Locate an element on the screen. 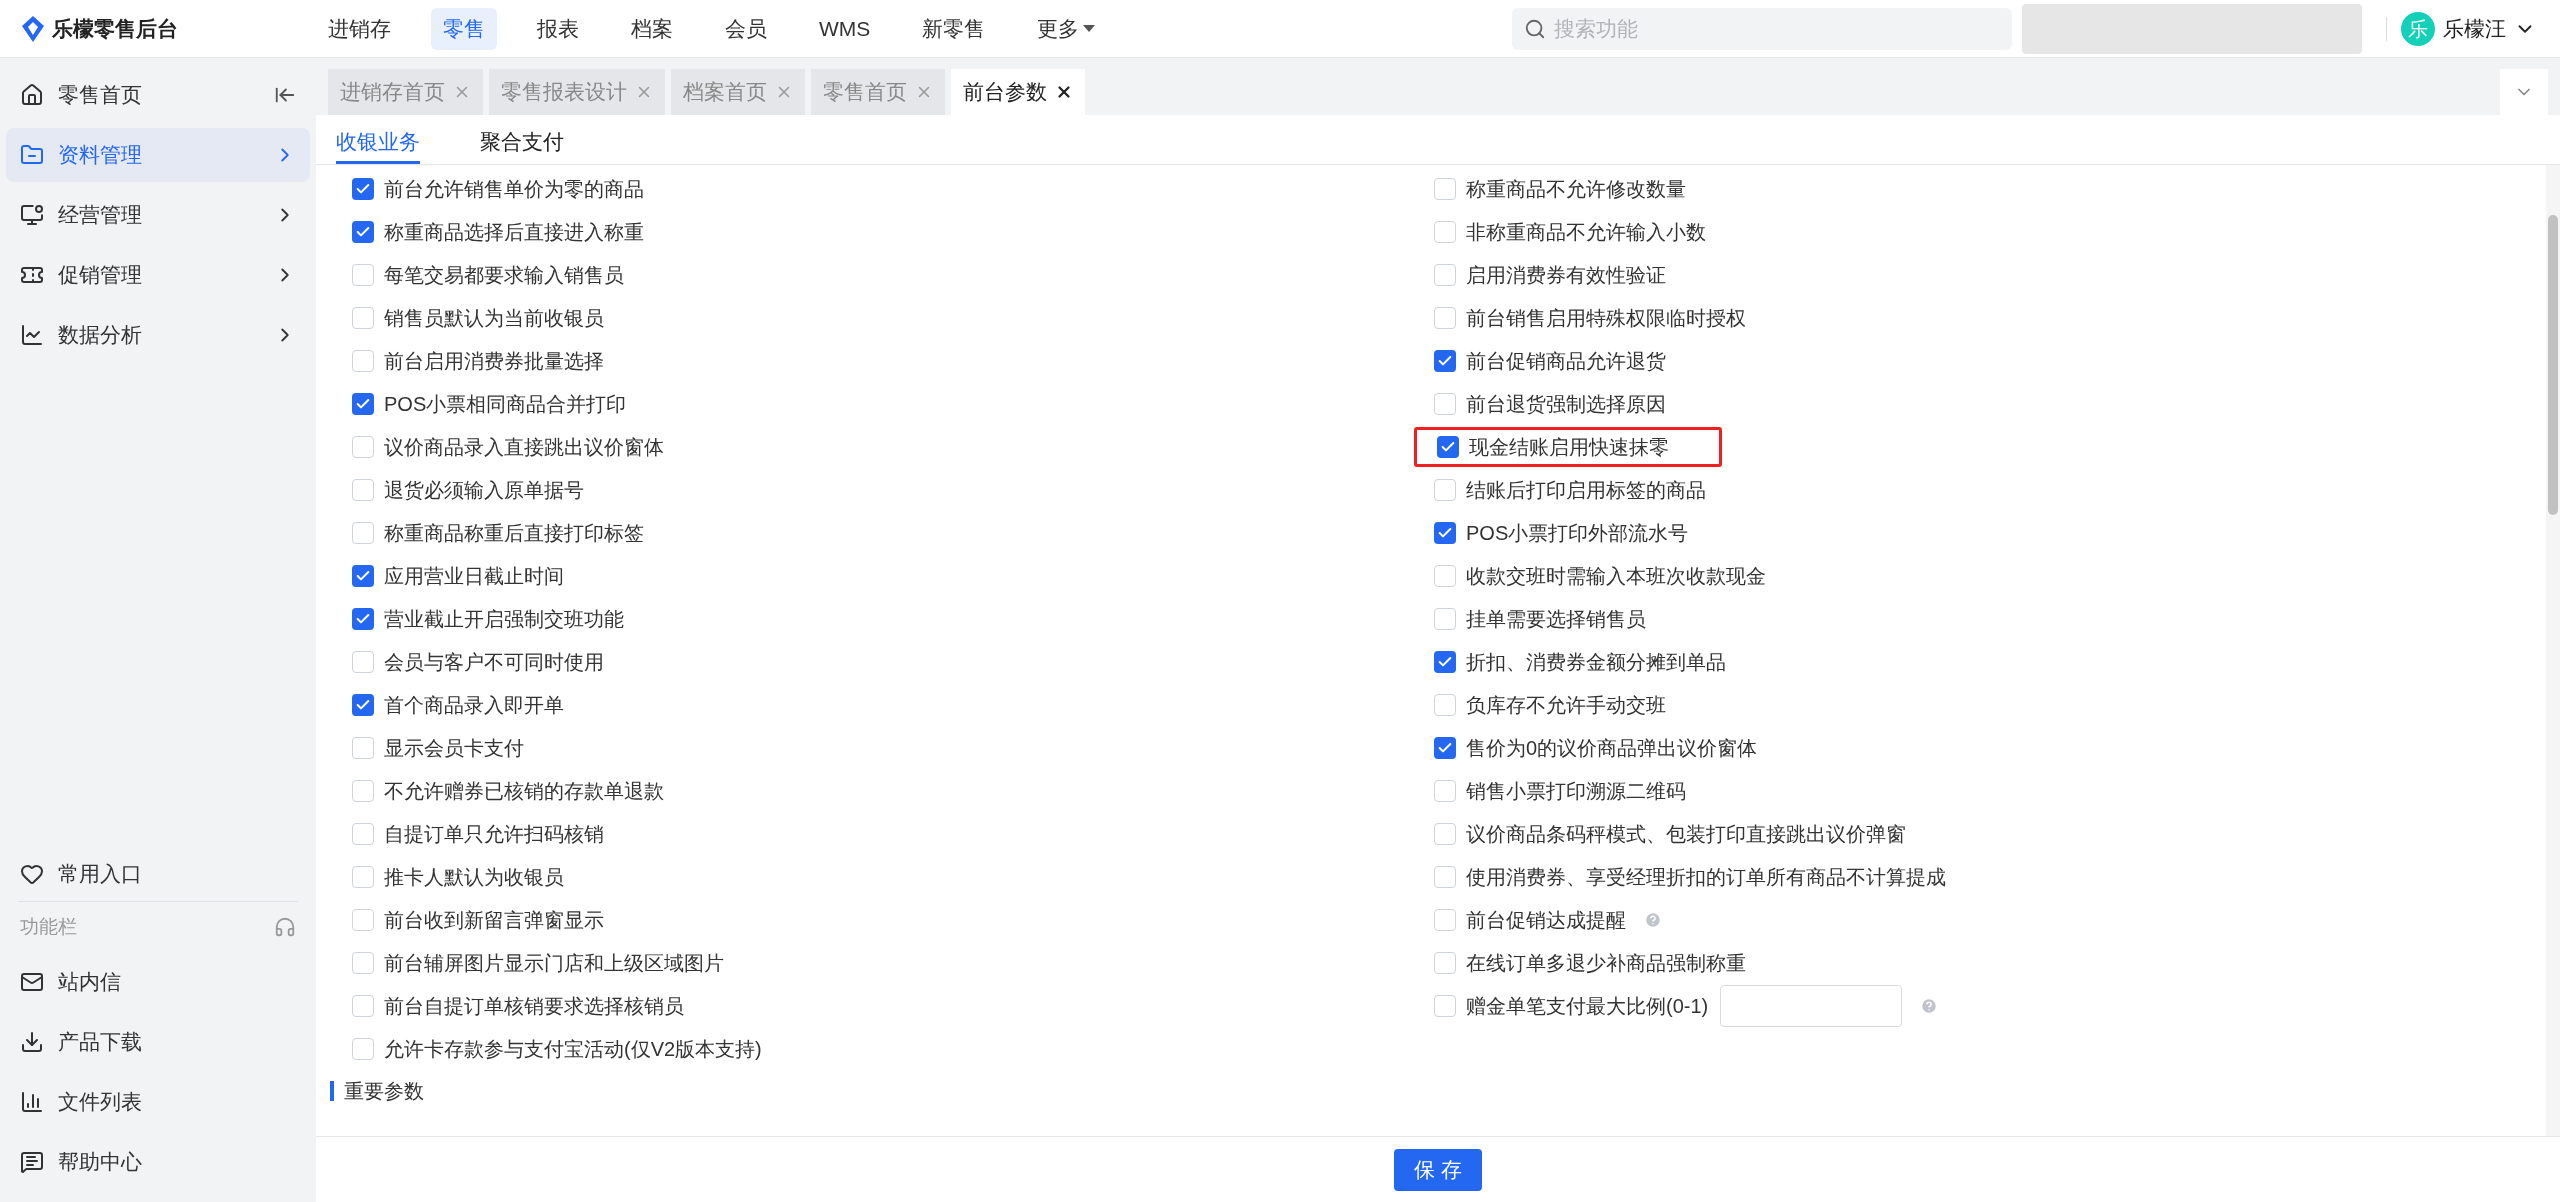 The image size is (2560, 1202). setting-label: 销售员默认为当前收银员 is located at coordinates (494, 318).